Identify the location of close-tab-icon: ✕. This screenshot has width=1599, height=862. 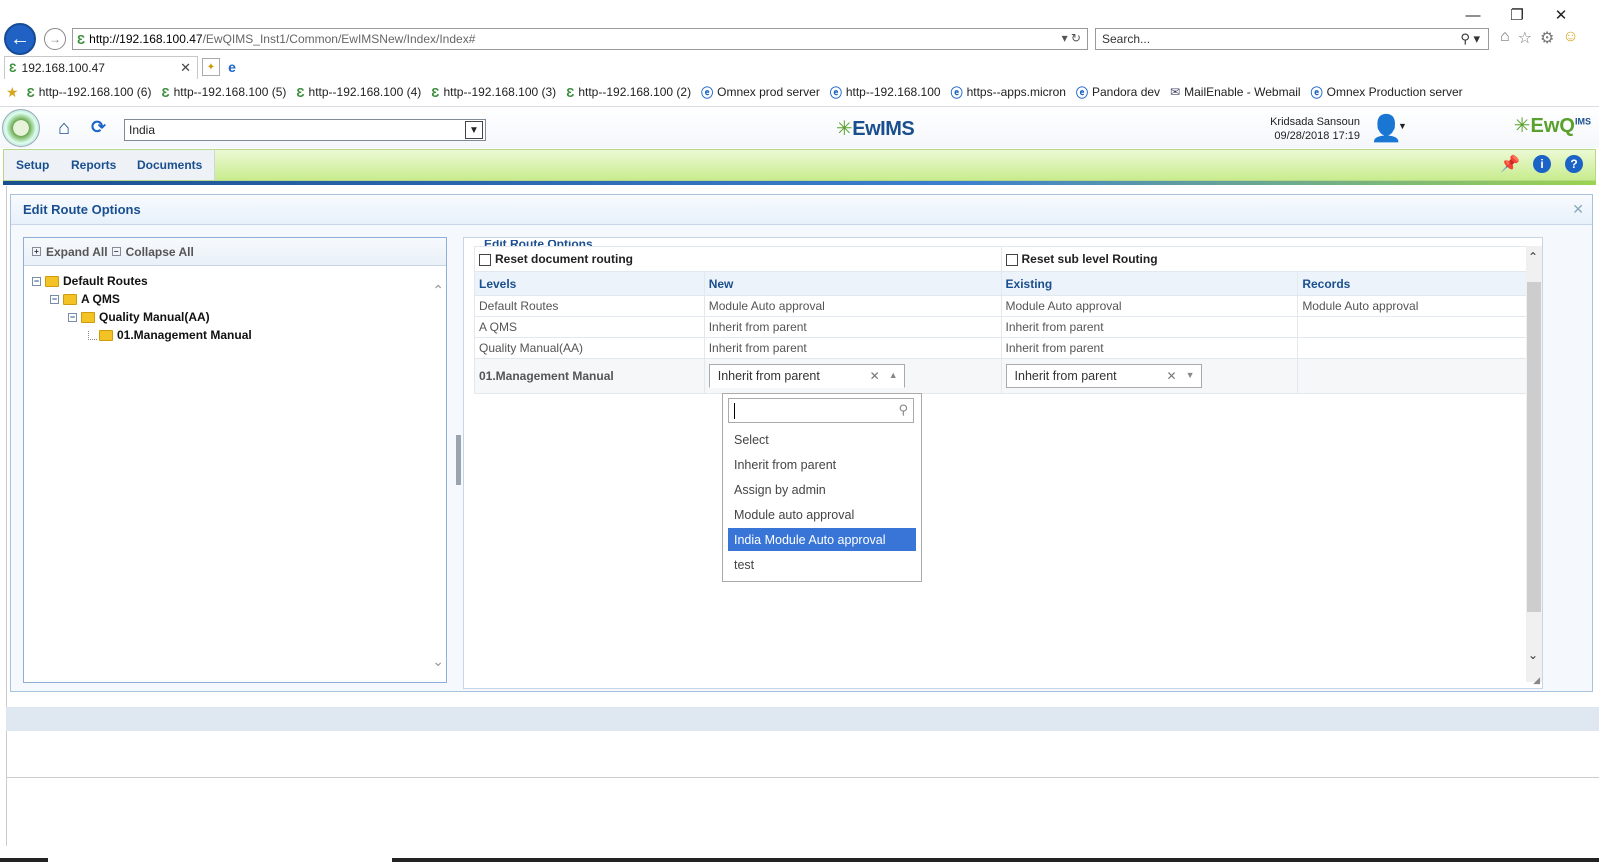
(185, 68).